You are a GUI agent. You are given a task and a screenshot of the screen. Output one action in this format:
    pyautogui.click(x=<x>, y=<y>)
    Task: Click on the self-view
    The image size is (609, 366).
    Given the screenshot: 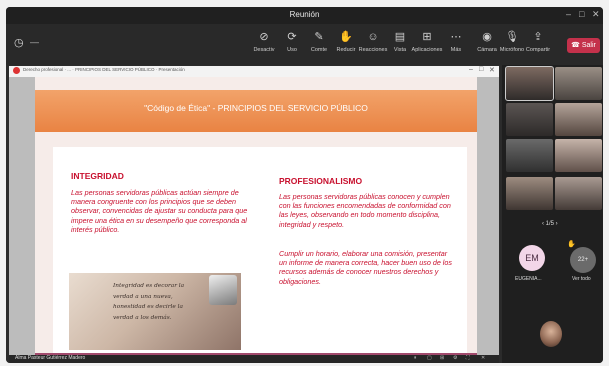 What is the action you would take?
    pyautogui.click(x=551, y=334)
    